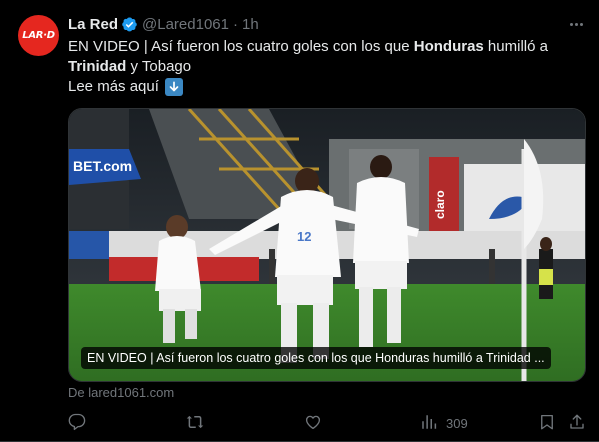 Image resolution: width=599 pixels, height=442 pixels. Describe the element at coordinates (113, 86) in the screenshot. I see `tweet-text-segment: Lee más aquí` at that location.